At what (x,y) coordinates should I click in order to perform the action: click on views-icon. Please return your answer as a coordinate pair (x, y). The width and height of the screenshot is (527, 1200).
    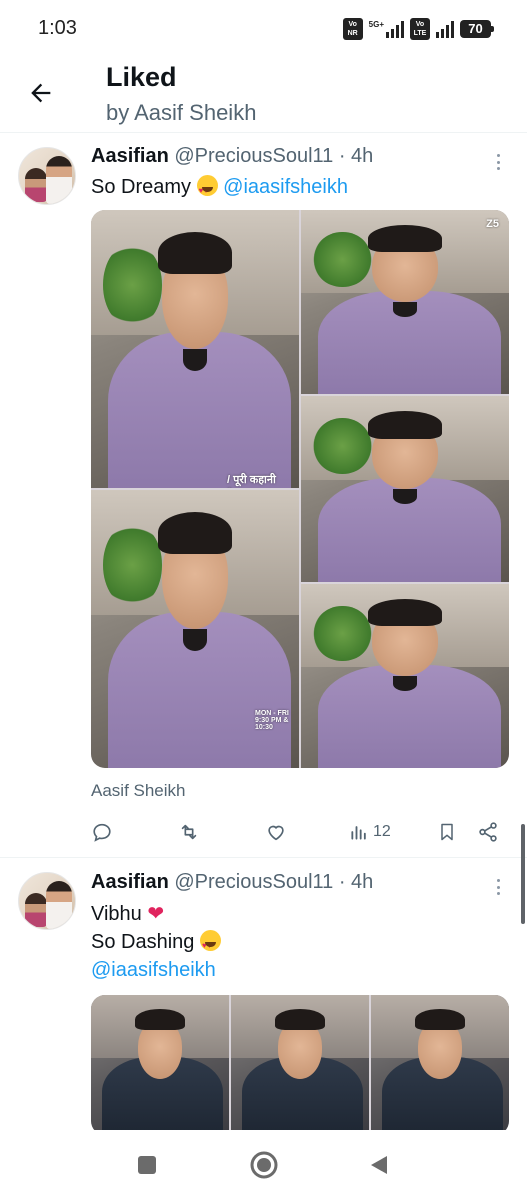
    Looking at the image, I should click on (358, 833).